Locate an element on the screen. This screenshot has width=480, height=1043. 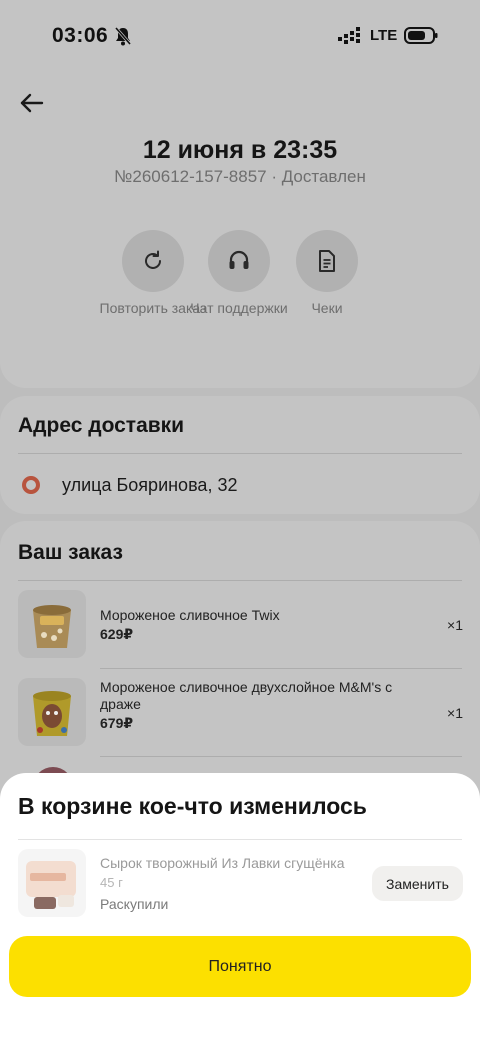
support-chat-circle is located at coordinates (239, 261).